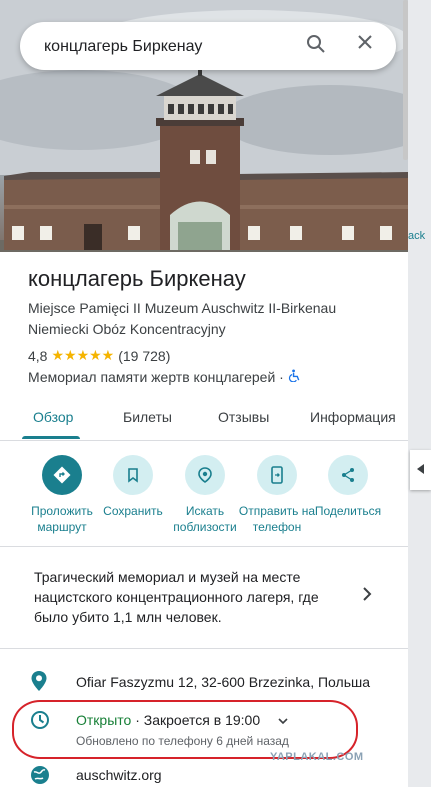 The height and width of the screenshot is (787, 431). What do you see at coordinates (169, 47) in the screenshot?
I see `search-input` at bounding box center [169, 47].